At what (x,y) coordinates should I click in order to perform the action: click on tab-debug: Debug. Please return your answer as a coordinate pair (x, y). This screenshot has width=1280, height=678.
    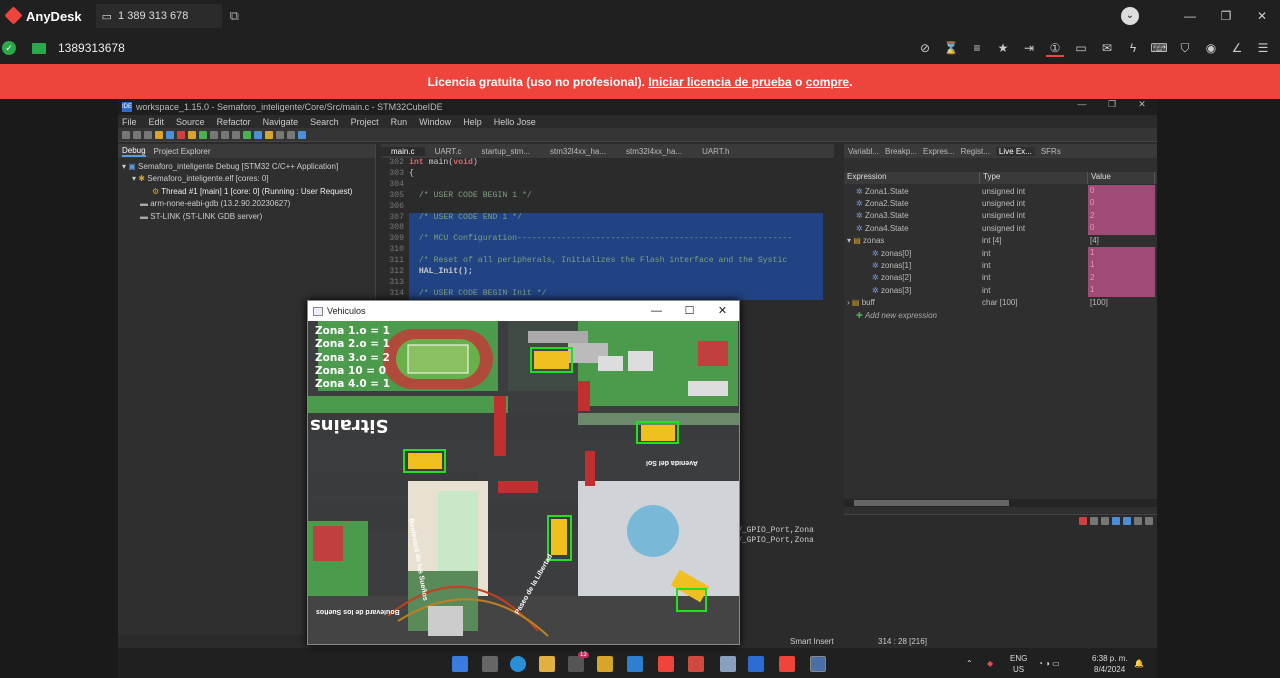
    Looking at the image, I should click on (134, 151).